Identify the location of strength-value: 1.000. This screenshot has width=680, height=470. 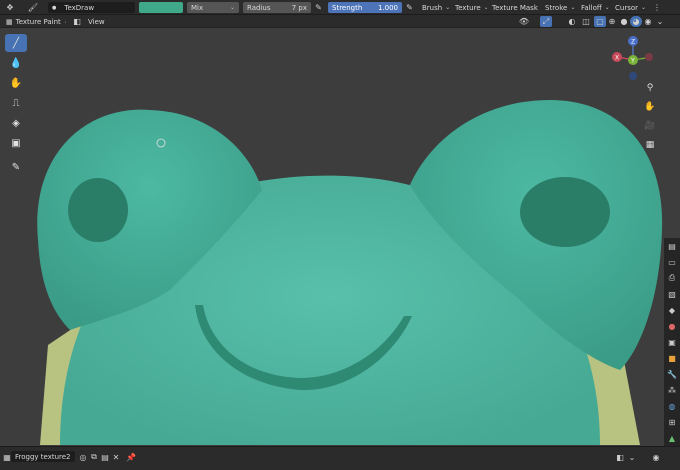
(387, 7).